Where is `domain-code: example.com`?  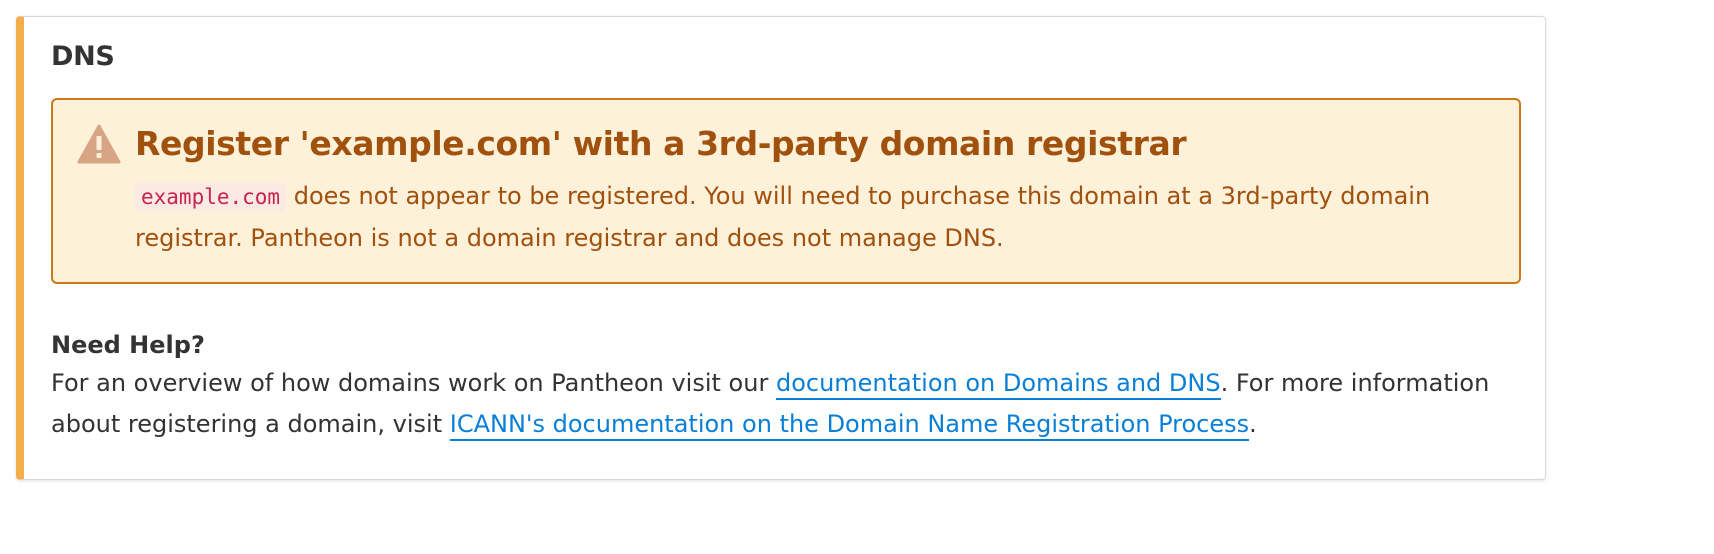 domain-code: example.com is located at coordinates (211, 197).